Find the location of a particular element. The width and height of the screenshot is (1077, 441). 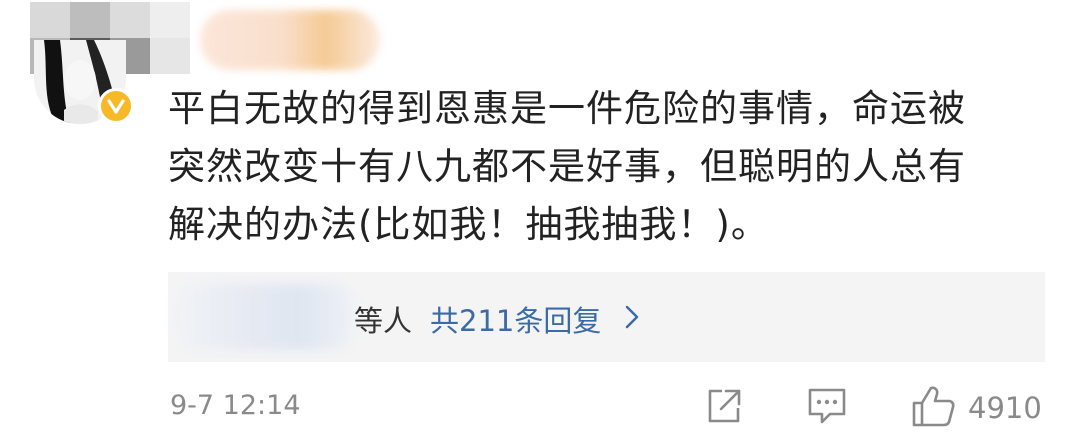

reply-people-suffix: 等人 is located at coordinates (383, 321).